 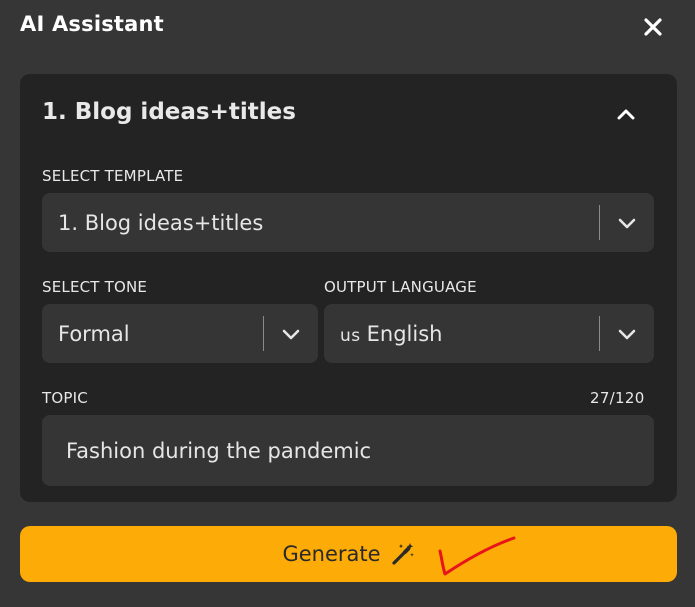 I want to click on template-select: 1. Blog ideas+titles, so click(x=348, y=222).